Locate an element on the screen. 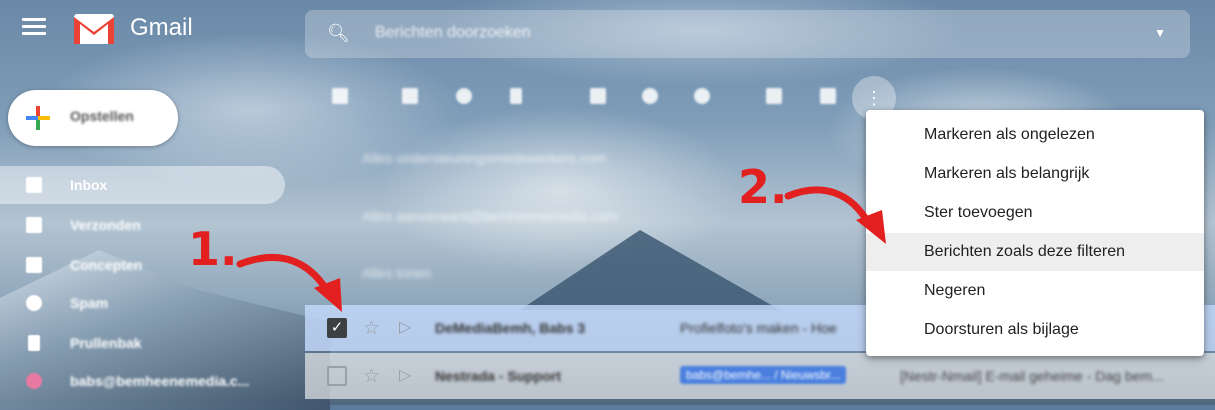 The image size is (1215, 410). step-2-label: 2. is located at coordinates (763, 187).